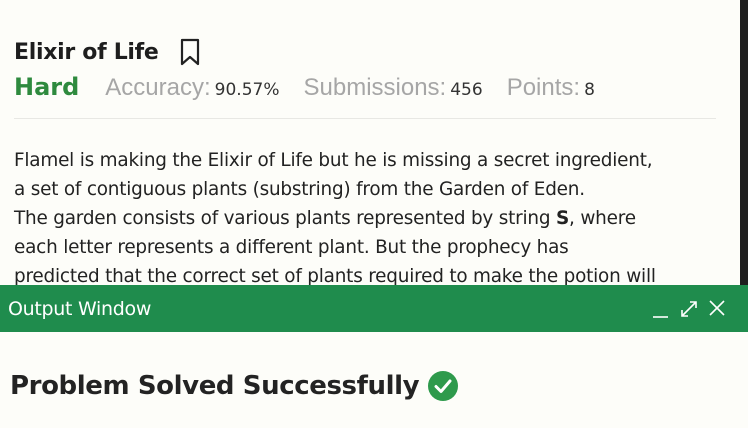 This screenshot has height=428, width=748. Describe the element at coordinates (602, 218) in the screenshot. I see `description-text: , where` at that location.